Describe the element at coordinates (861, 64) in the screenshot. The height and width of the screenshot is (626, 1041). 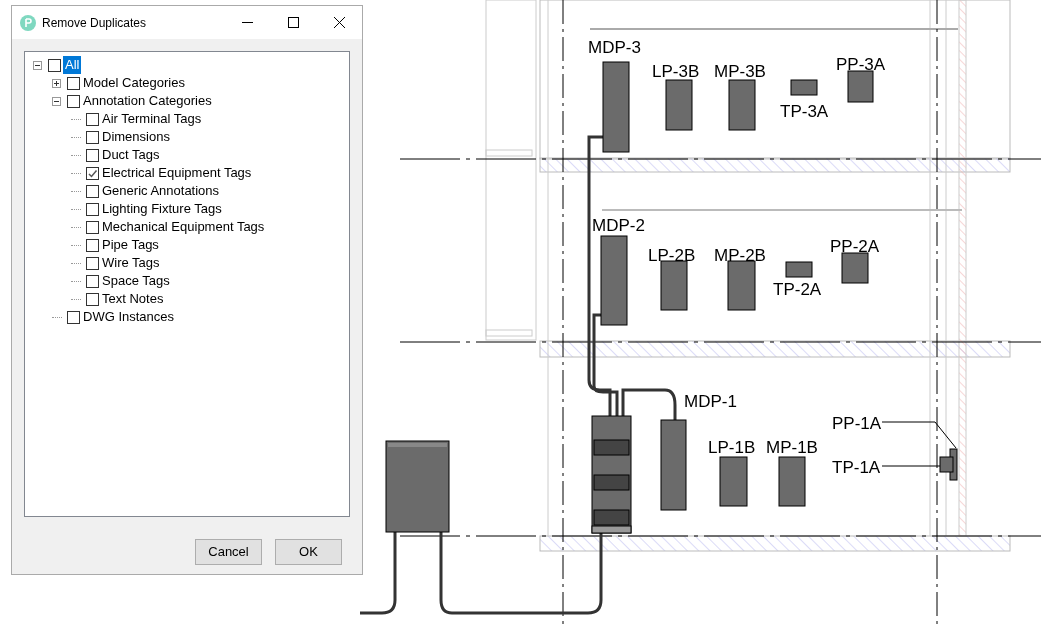
I see `equipment-label: PP-3A` at that location.